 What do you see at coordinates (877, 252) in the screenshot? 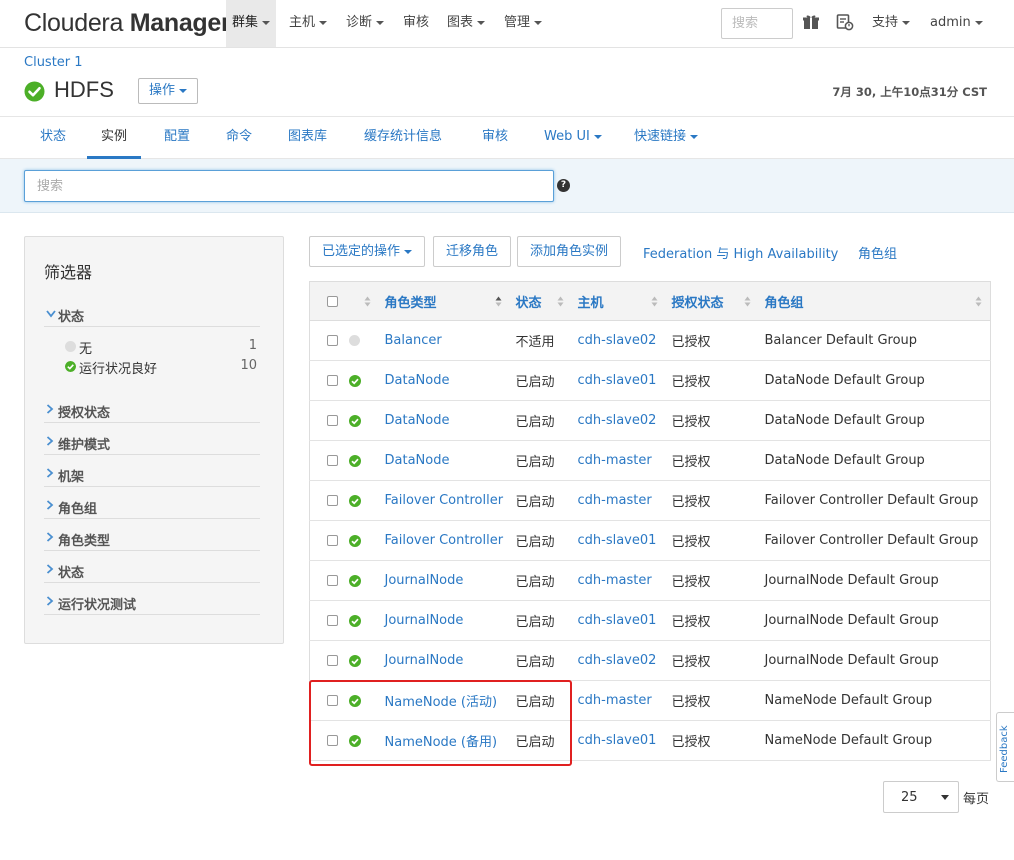
I see `role-groups-link: 角色组` at bounding box center [877, 252].